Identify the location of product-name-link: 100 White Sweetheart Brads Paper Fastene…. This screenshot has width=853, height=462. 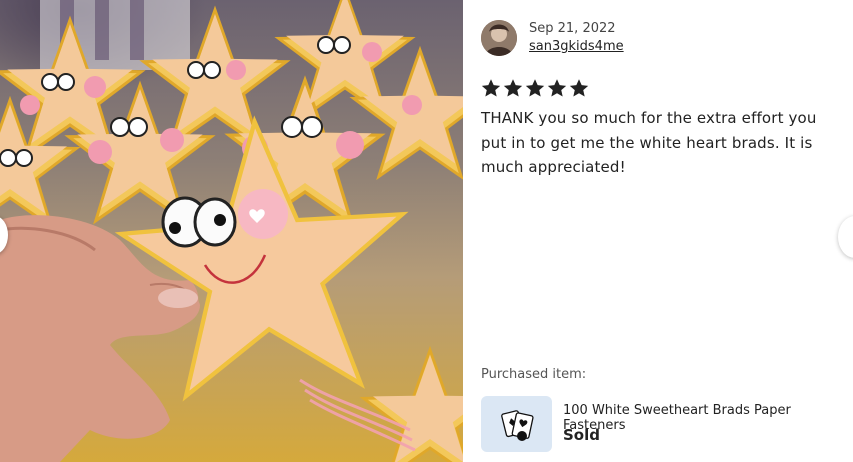
(708, 418).